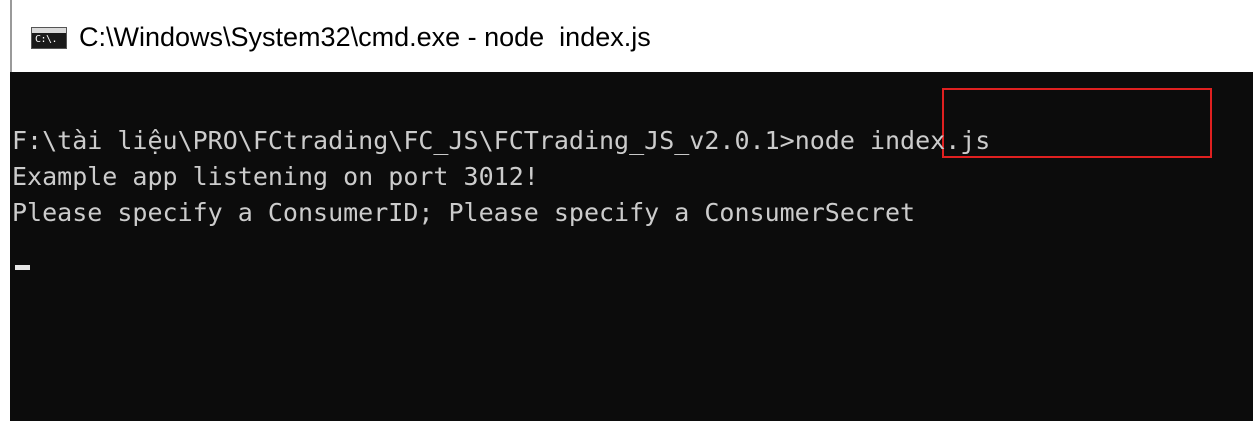  Describe the element at coordinates (787, 140) in the screenshot. I see `prompt-char: >` at that location.